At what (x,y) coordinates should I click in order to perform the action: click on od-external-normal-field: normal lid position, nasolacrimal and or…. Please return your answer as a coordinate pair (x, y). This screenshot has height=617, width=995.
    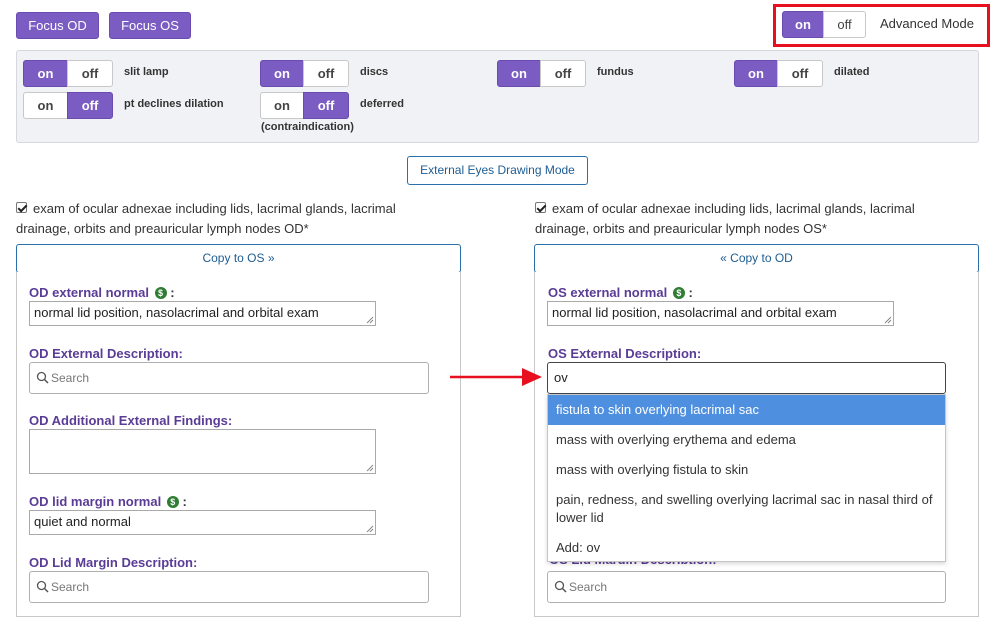
    Looking at the image, I should click on (202, 313).